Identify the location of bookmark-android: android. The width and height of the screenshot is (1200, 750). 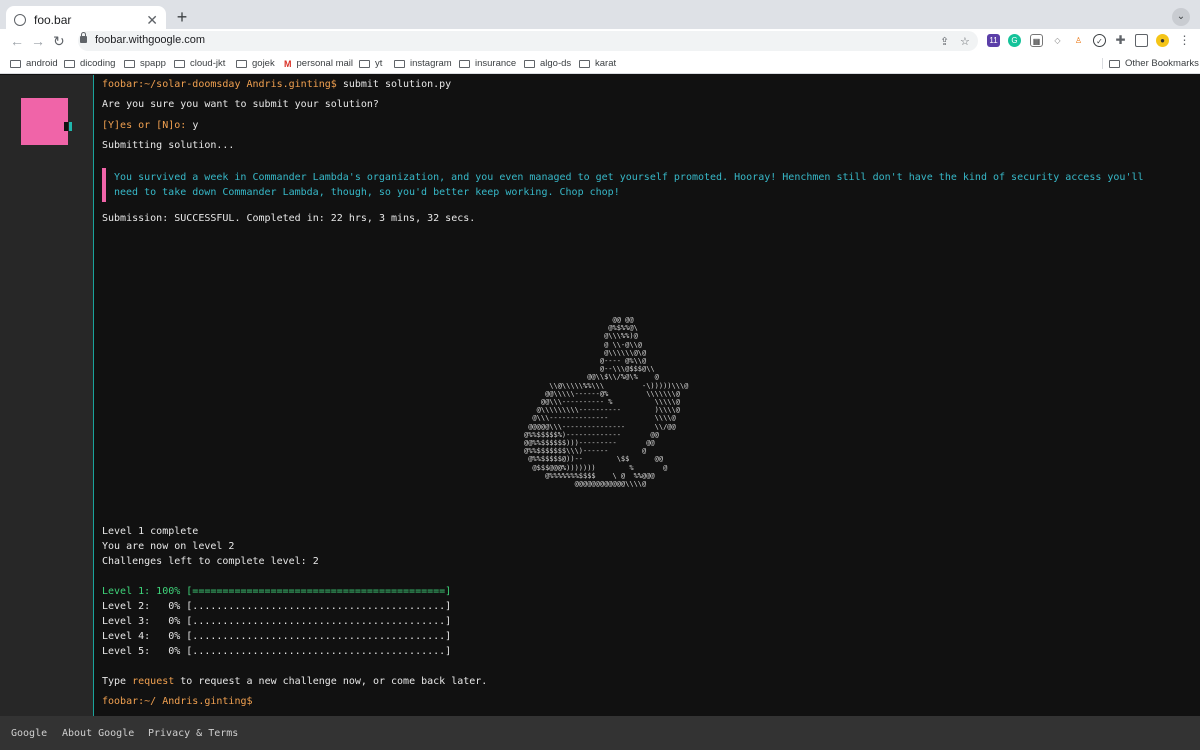
(34, 63).